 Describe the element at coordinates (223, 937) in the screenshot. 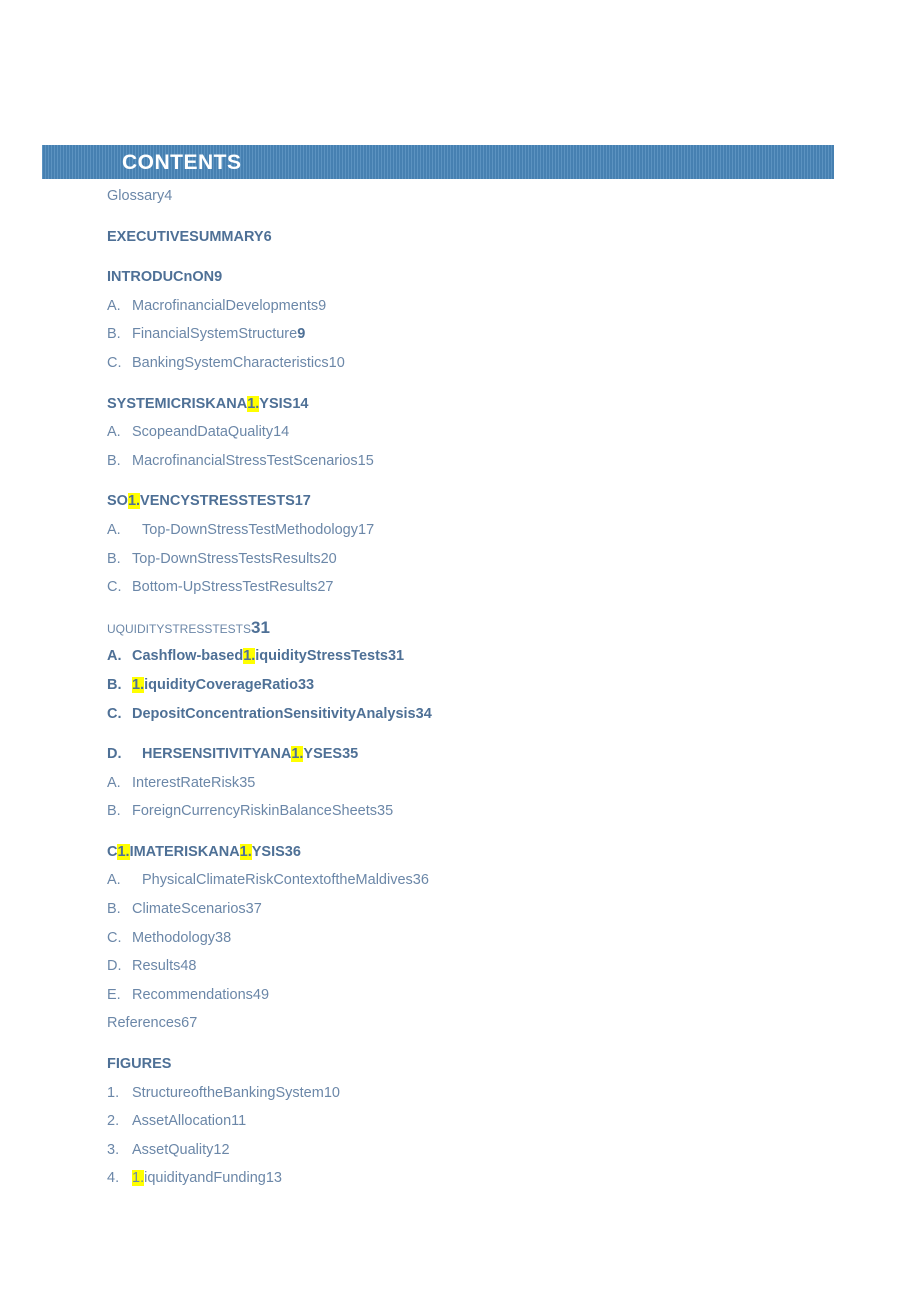

I see `toc-entry-text-post: 38` at that location.